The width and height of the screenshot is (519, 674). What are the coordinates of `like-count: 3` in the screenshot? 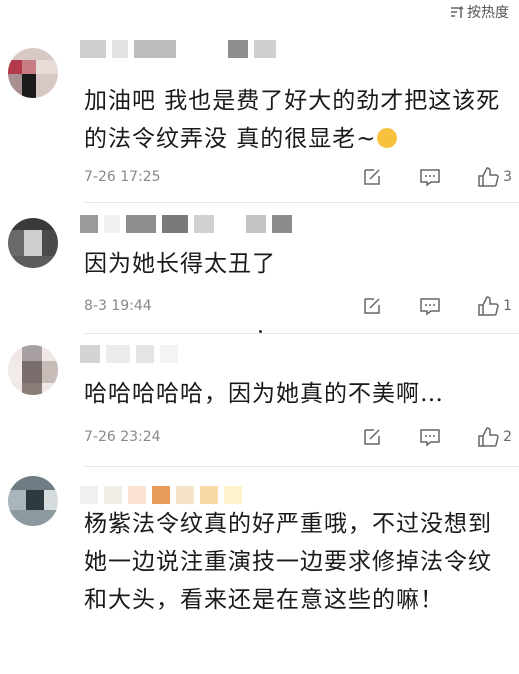 It's located at (507, 177).